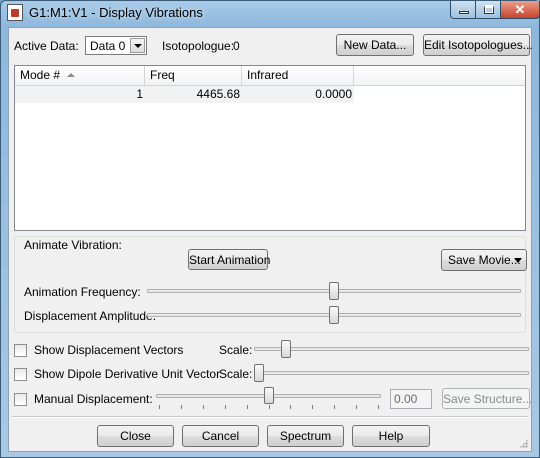 The image size is (540, 458). What do you see at coordinates (127, 374) in the screenshot?
I see `show-dipole-derivative-label: Show Dipole Derivative Unit Vector` at bounding box center [127, 374].